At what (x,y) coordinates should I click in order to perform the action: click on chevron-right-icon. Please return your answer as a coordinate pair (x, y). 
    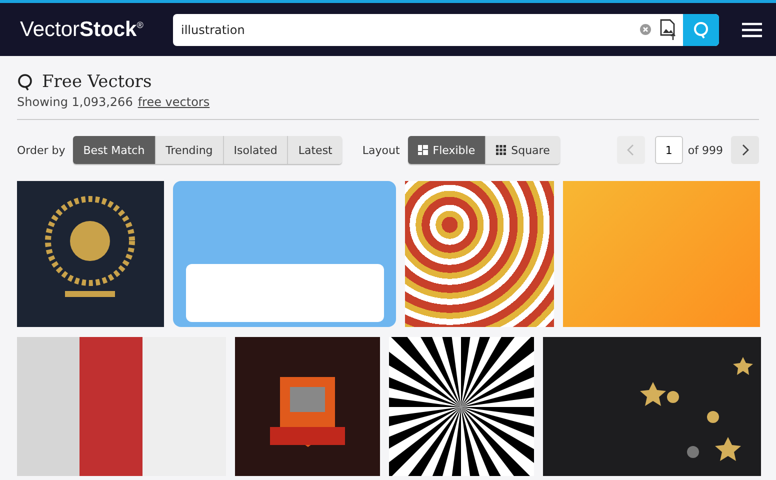
    Looking at the image, I should click on (745, 150).